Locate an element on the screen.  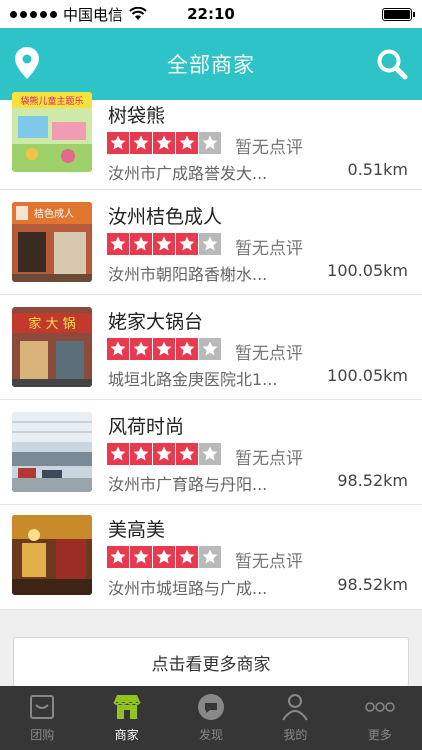
location-pin-icon is located at coordinates (27, 63).